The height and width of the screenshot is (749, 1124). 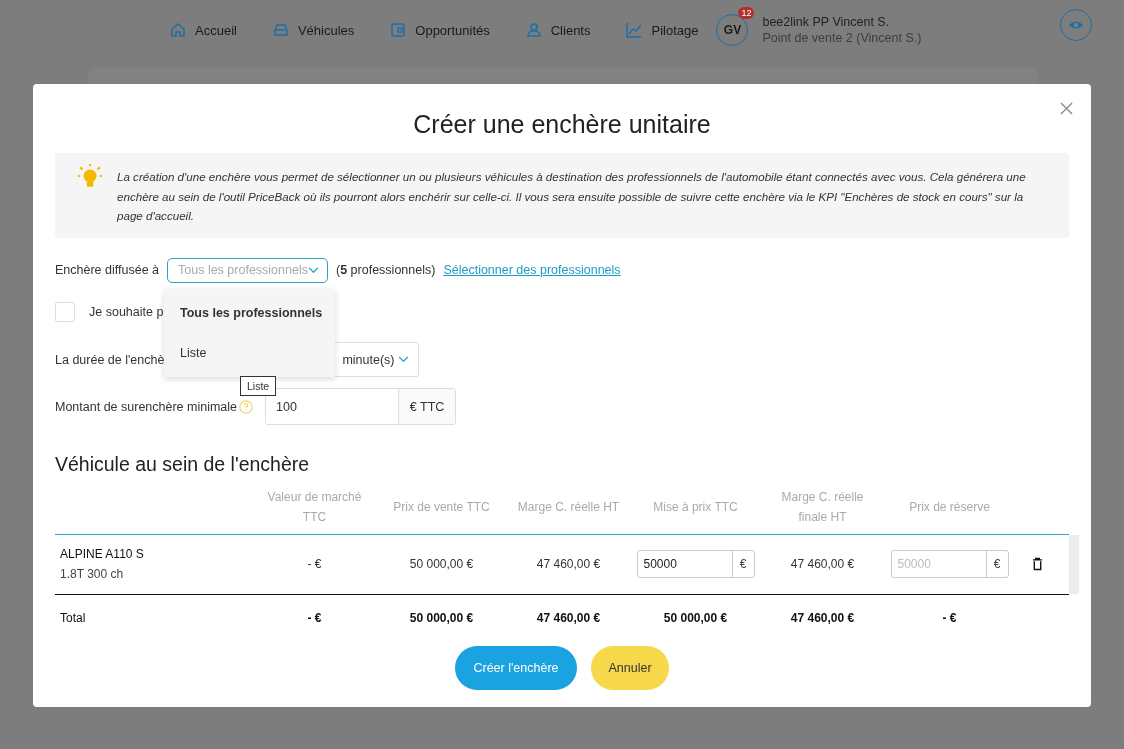 What do you see at coordinates (1074, 564) in the screenshot?
I see `scrollbar` at bounding box center [1074, 564].